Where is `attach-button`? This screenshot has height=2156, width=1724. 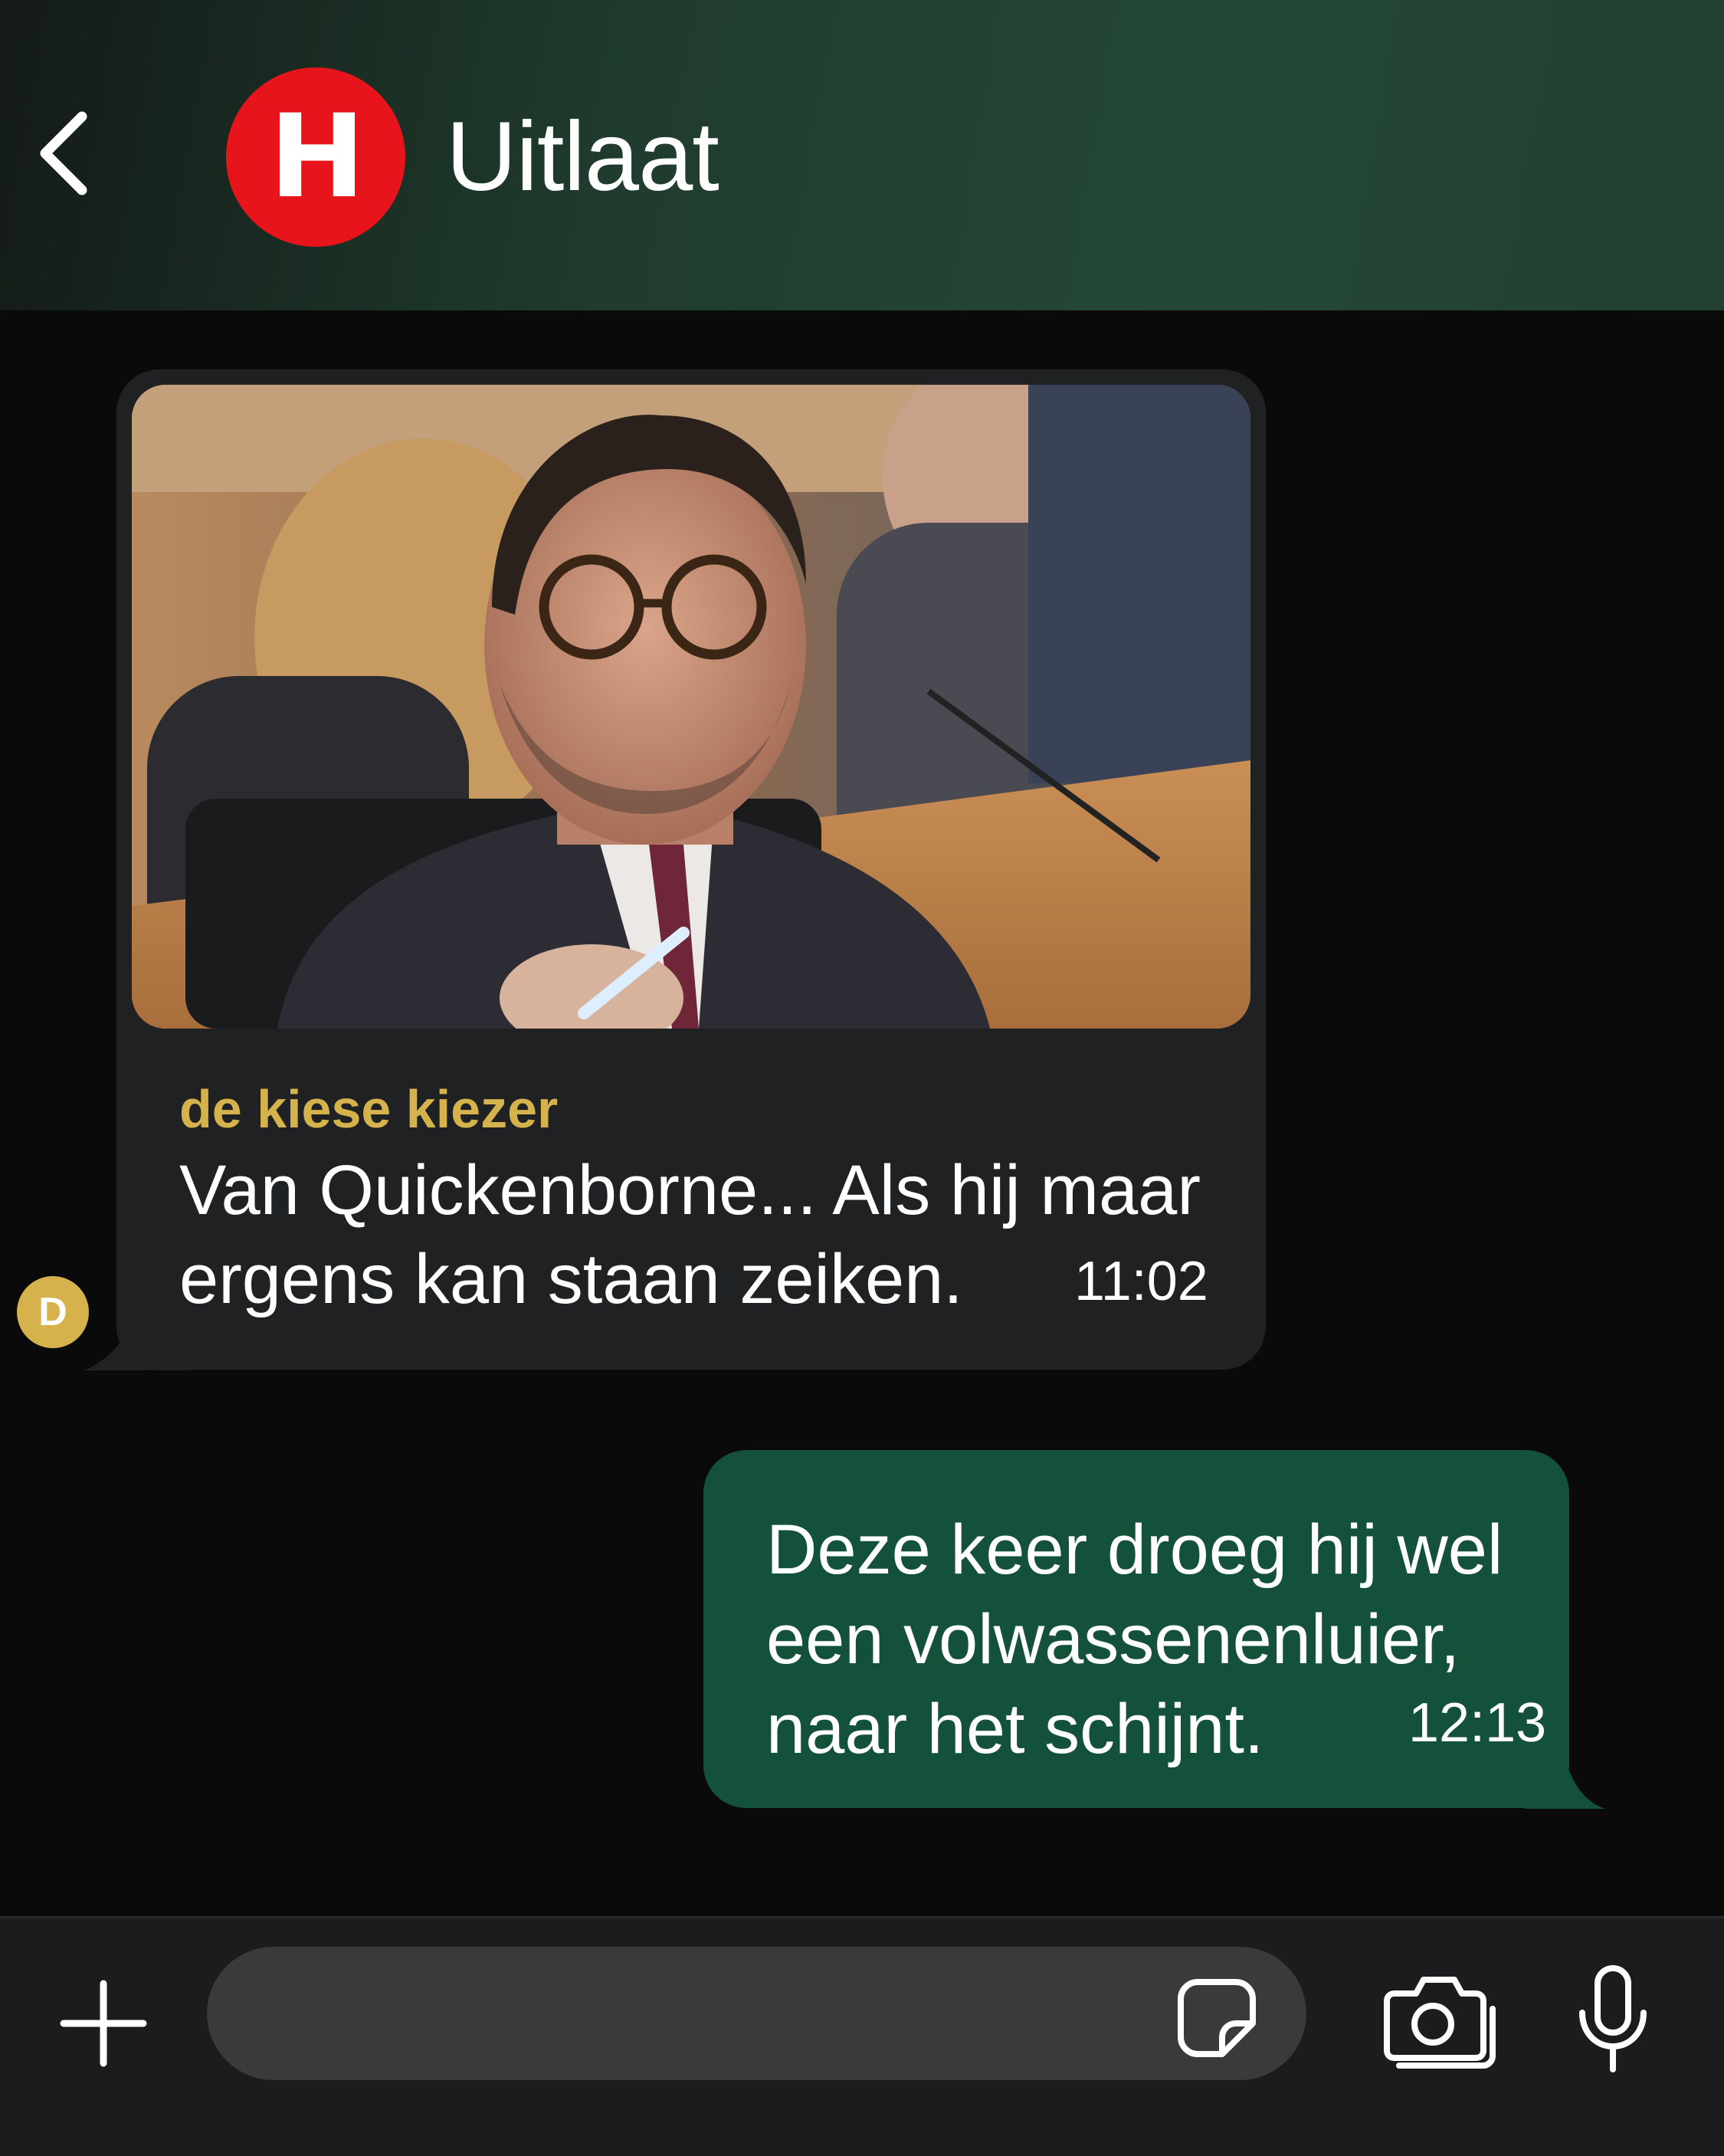
attach-button is located at coordinates (103, 2024).